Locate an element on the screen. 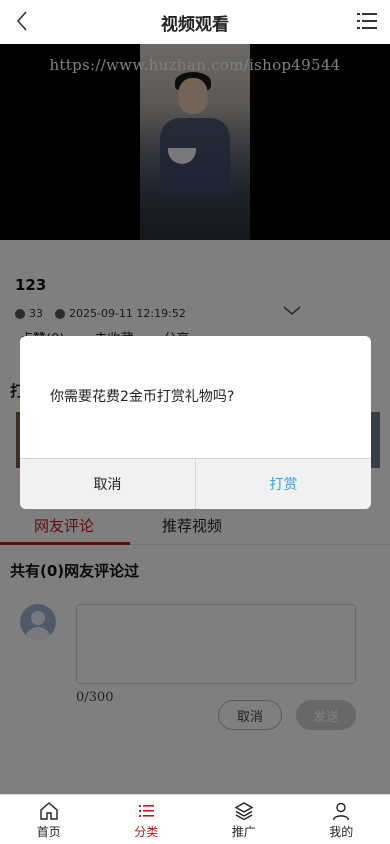 The height and width of the screenshot is (844, 390). dialog-confirm-button: 打赏 is located at coordinates (283, 484).